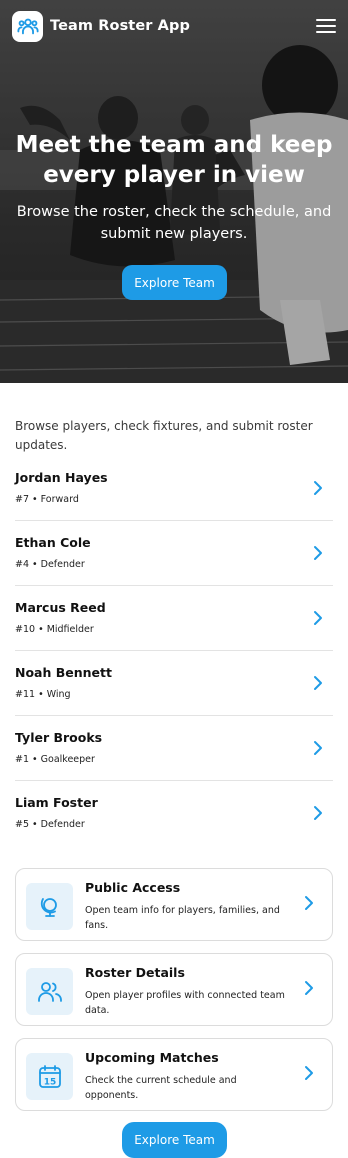 The image size is (348, 1158). Describe the element at coordinates (120, 26) in the screenshot. I see `app-title: Team Roster App` at that location.